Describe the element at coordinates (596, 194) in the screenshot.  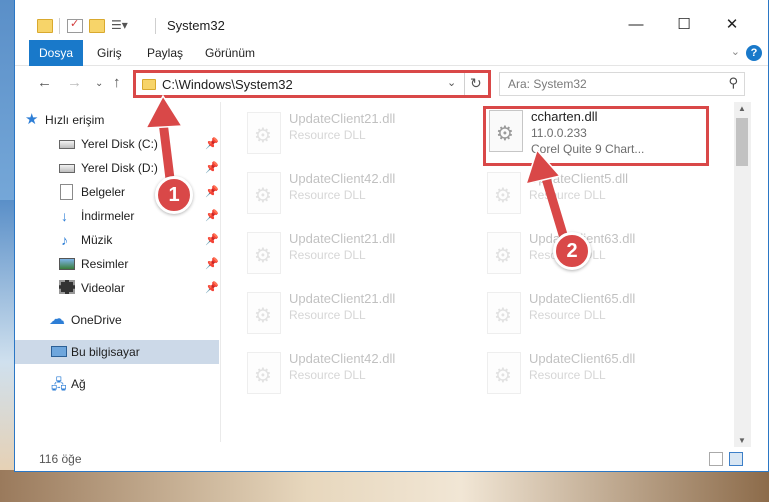
I see `file-tile: ⚙ UpdateClient5.dll Resource DLL` at that location.